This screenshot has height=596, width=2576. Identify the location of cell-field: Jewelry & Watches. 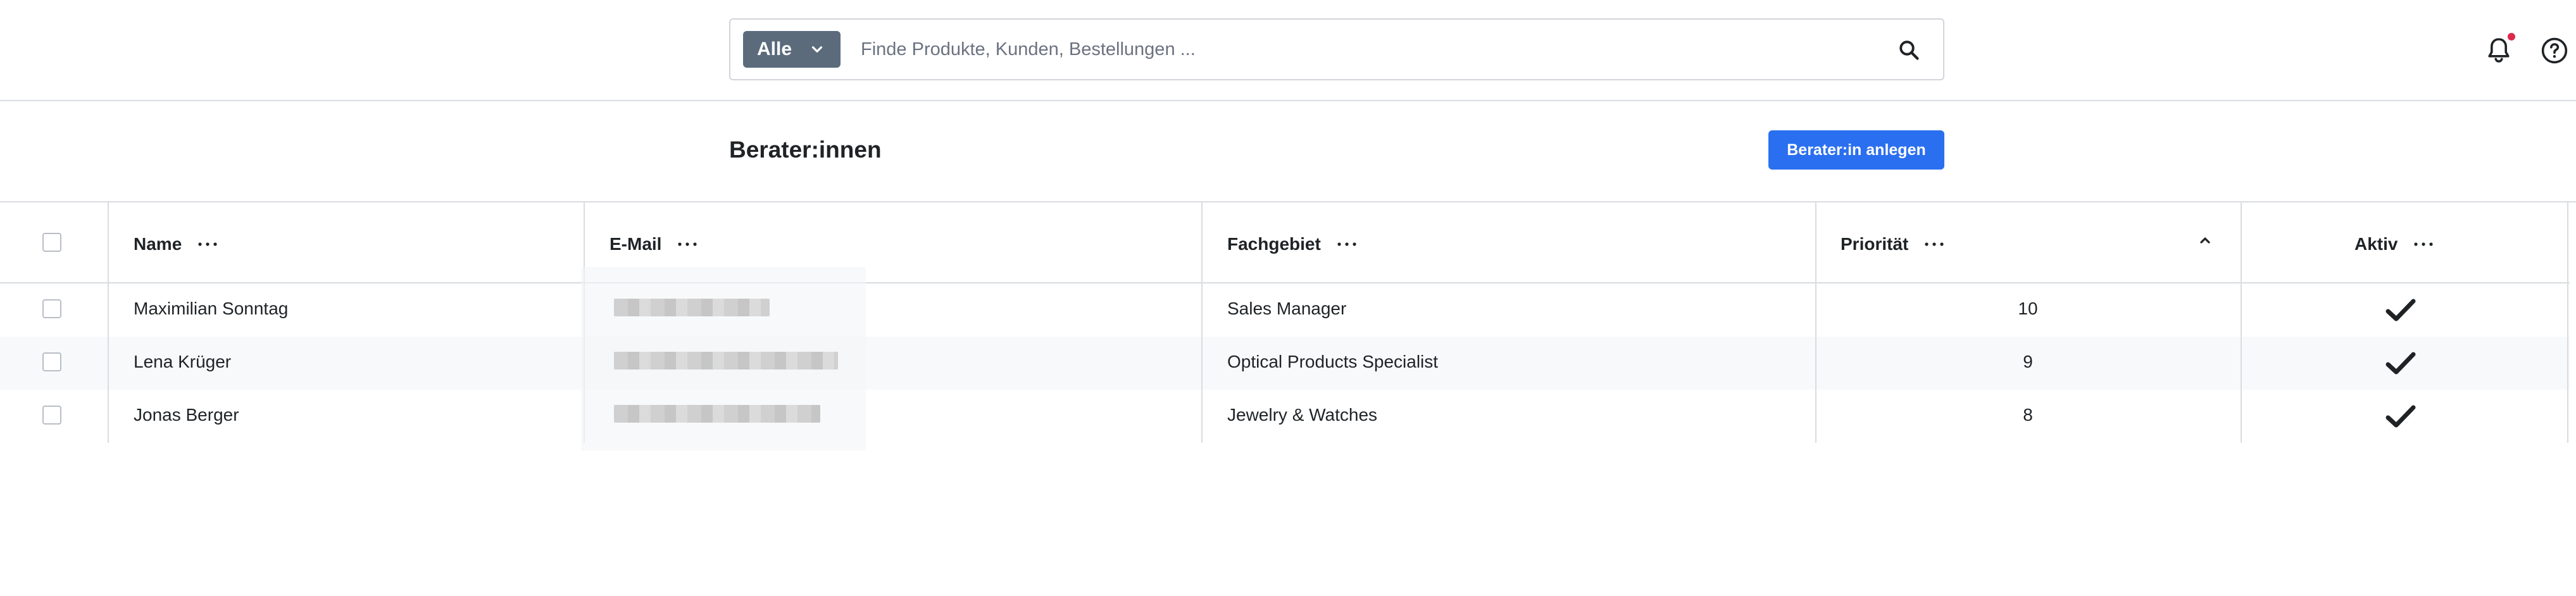
(1302, 415).